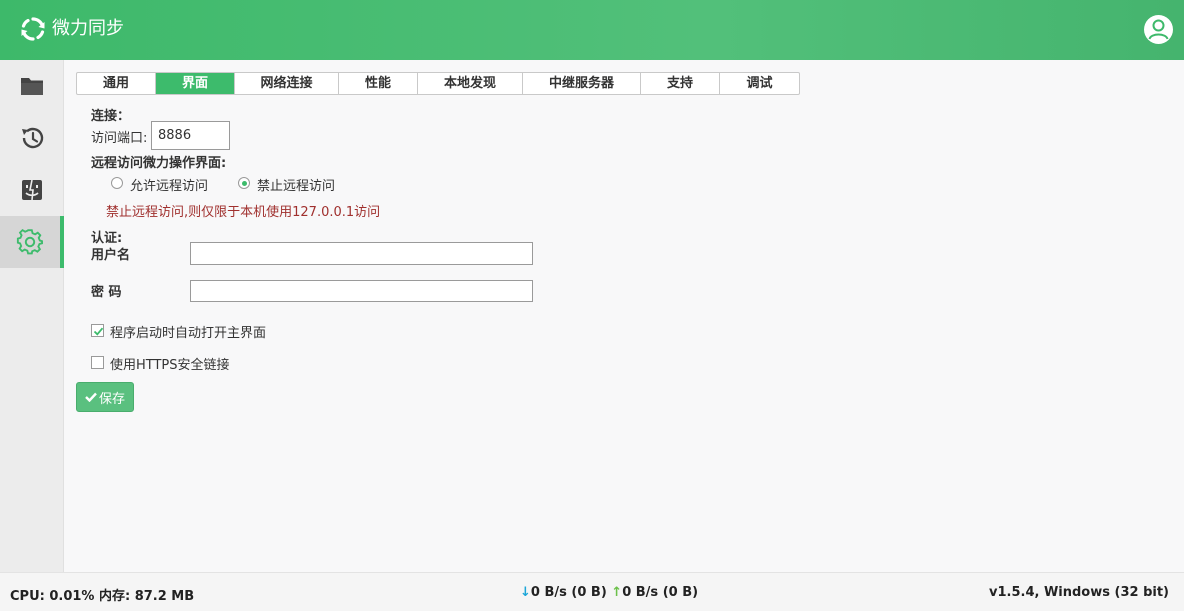  What do you see at coordinates (592, 30) in the screenshot?
I see `app-header: 微力同步` at bounding box center [592, 30].